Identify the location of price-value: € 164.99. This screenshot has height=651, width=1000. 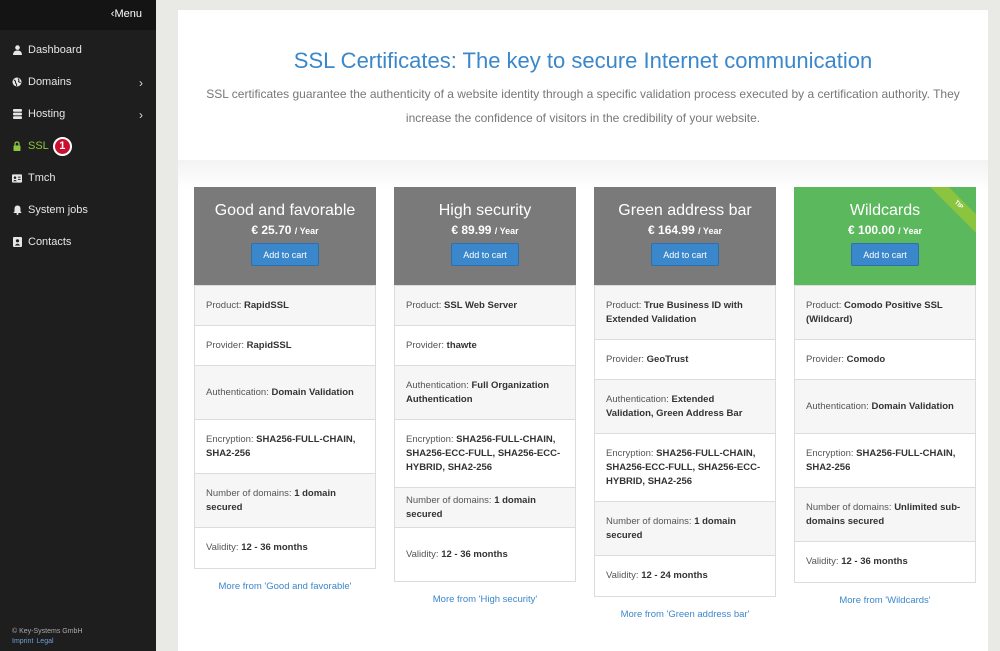
(671, 230).